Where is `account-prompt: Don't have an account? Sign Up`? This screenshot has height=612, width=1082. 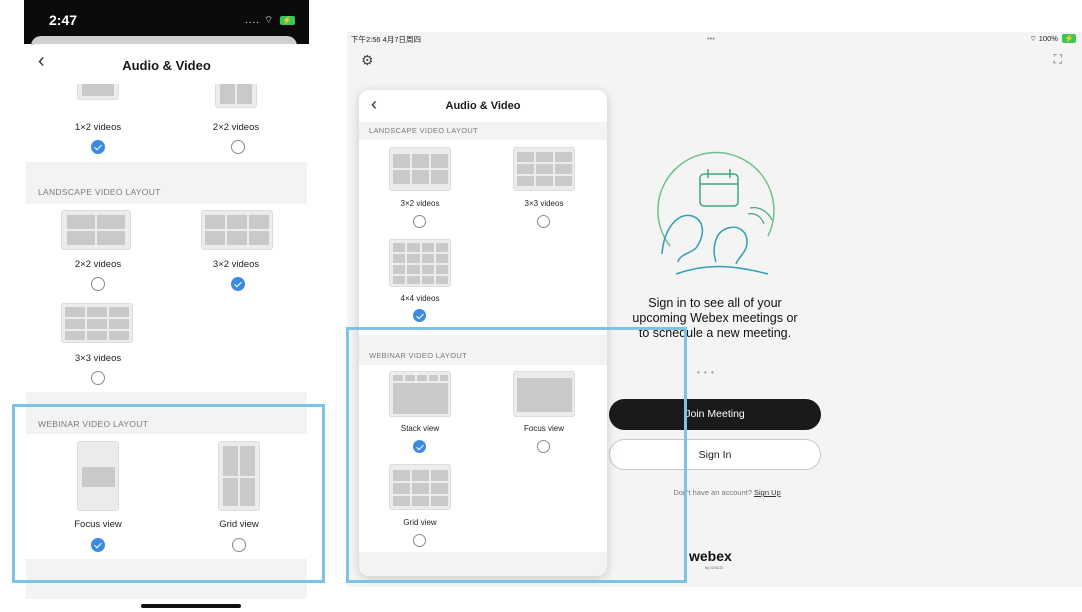 account-prompt: Don't have an account? Sign Up is located at coordinates (727, 492).